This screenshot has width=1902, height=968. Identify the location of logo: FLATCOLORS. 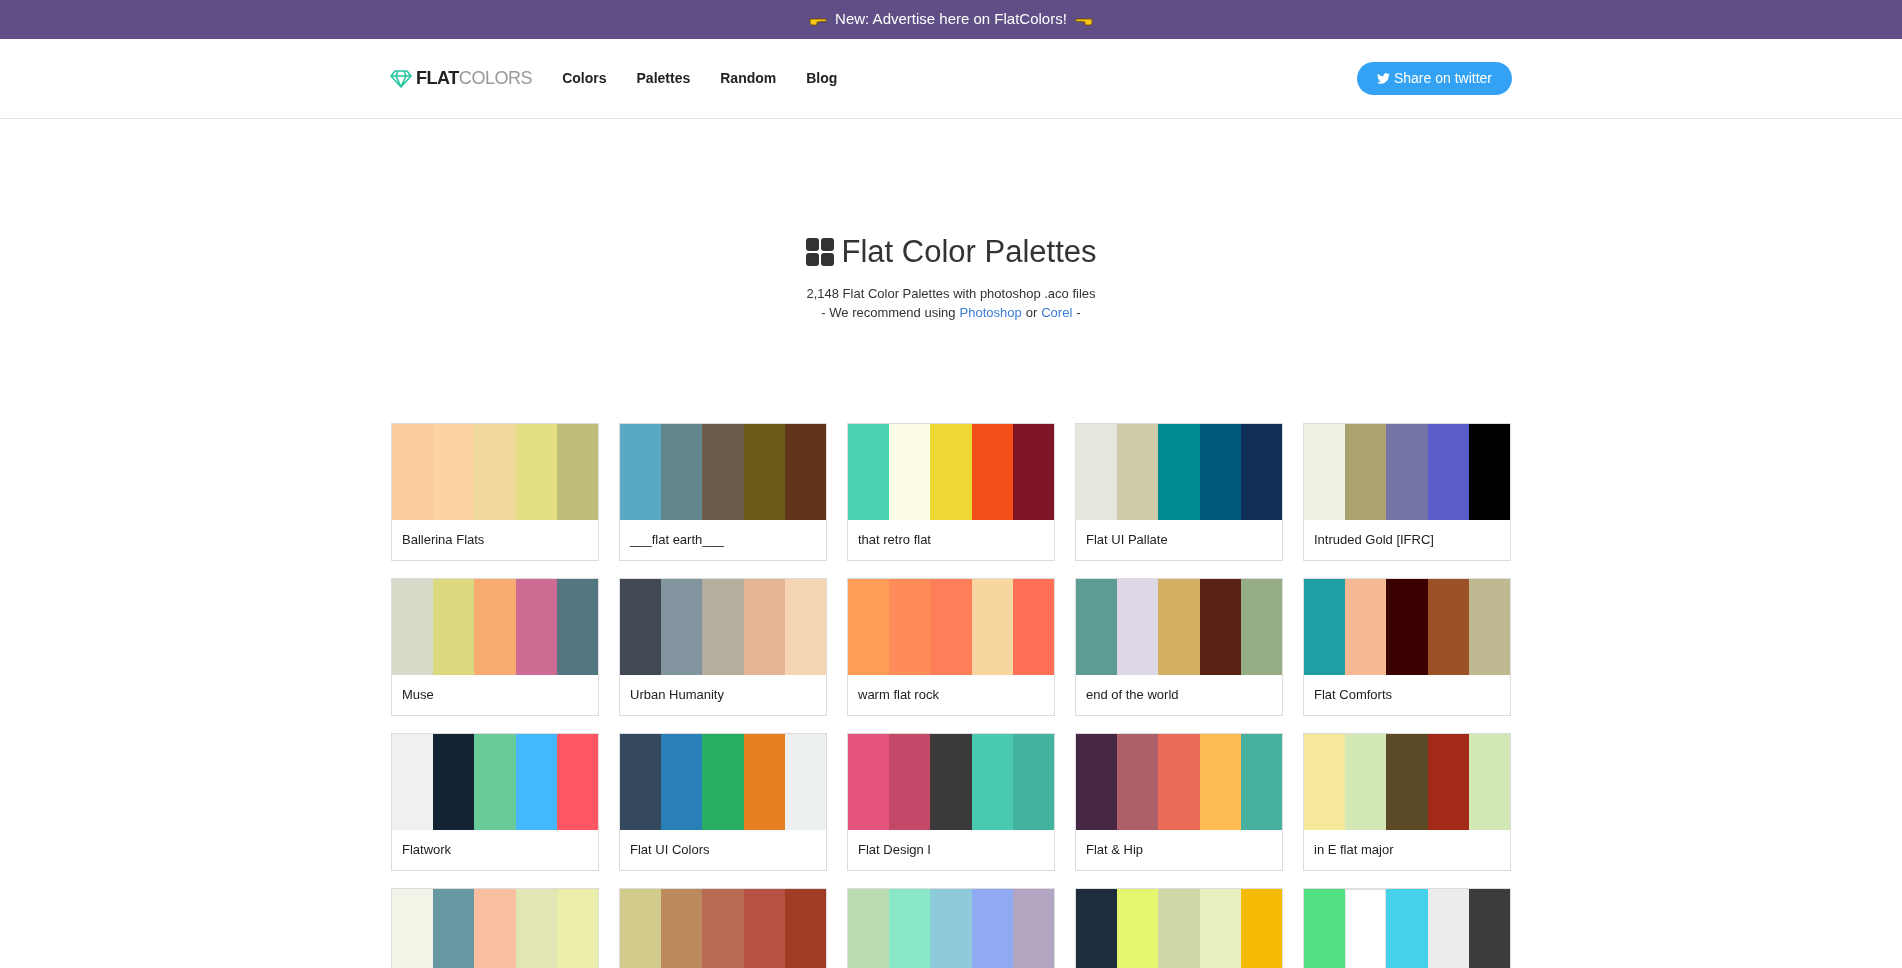
(461, 78).